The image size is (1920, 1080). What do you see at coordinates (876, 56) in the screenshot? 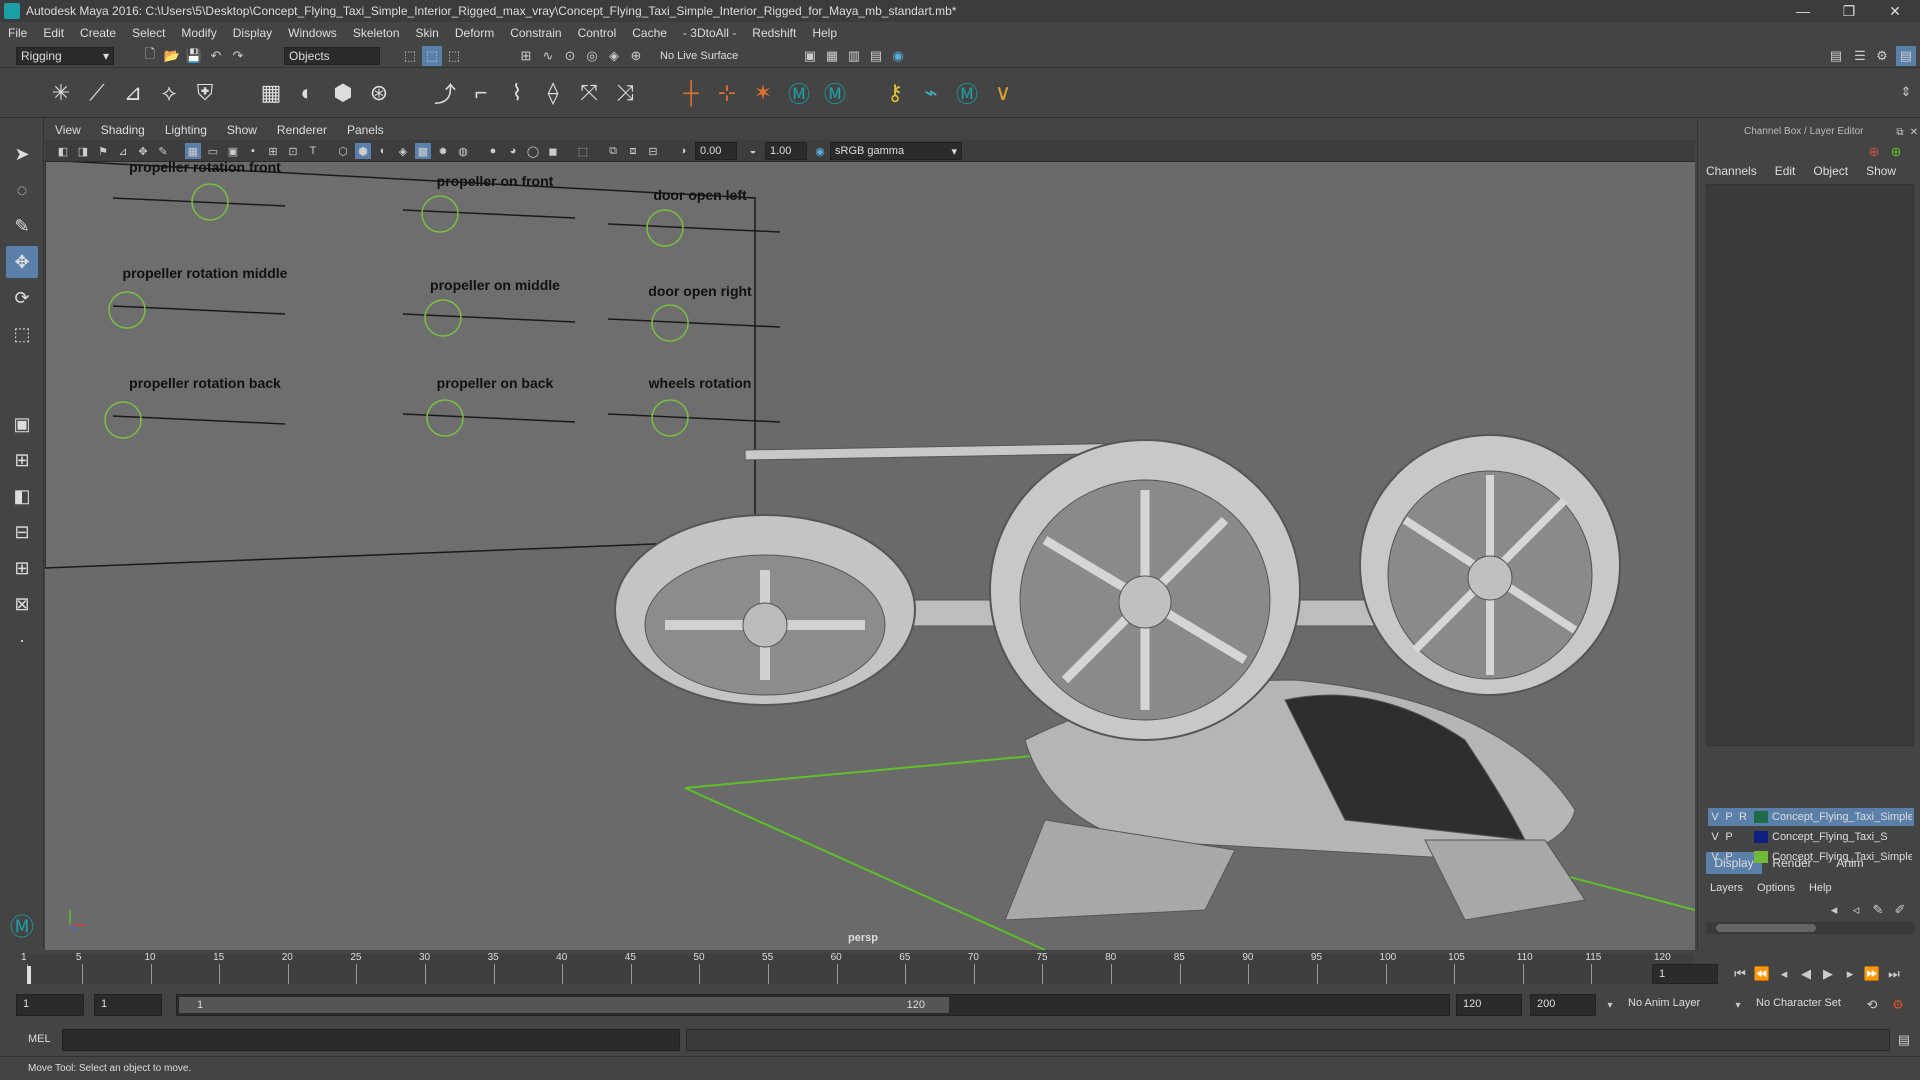
I see `render-settings-icon: ▤` at bounding box center [876, 56].